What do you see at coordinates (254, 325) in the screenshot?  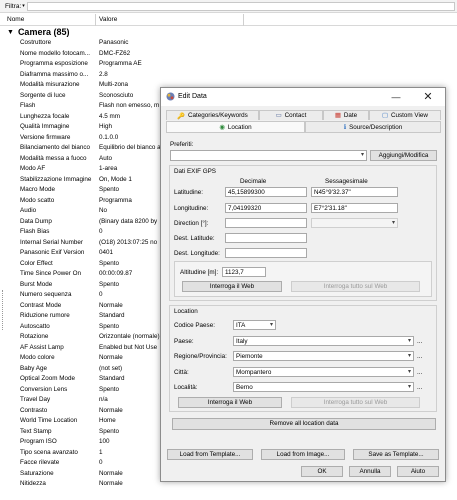 I see `country-code-select: ITA ▾` at bounding box center [254, 325].